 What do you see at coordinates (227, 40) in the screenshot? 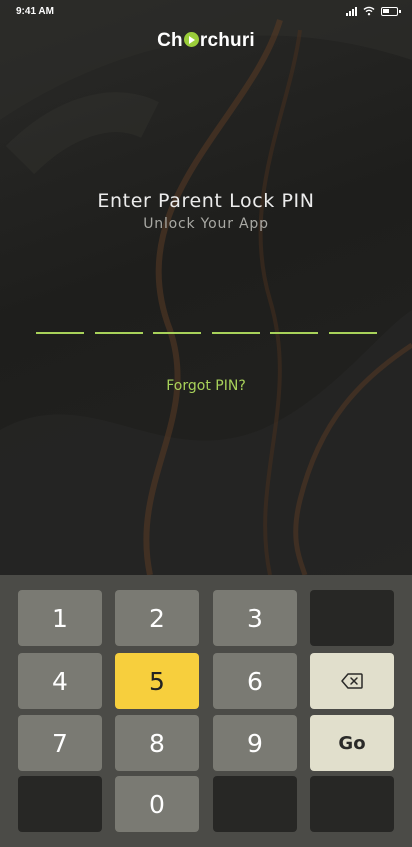
I see `logo-text-suffix: rchuri` at bounding box center [227, 40].